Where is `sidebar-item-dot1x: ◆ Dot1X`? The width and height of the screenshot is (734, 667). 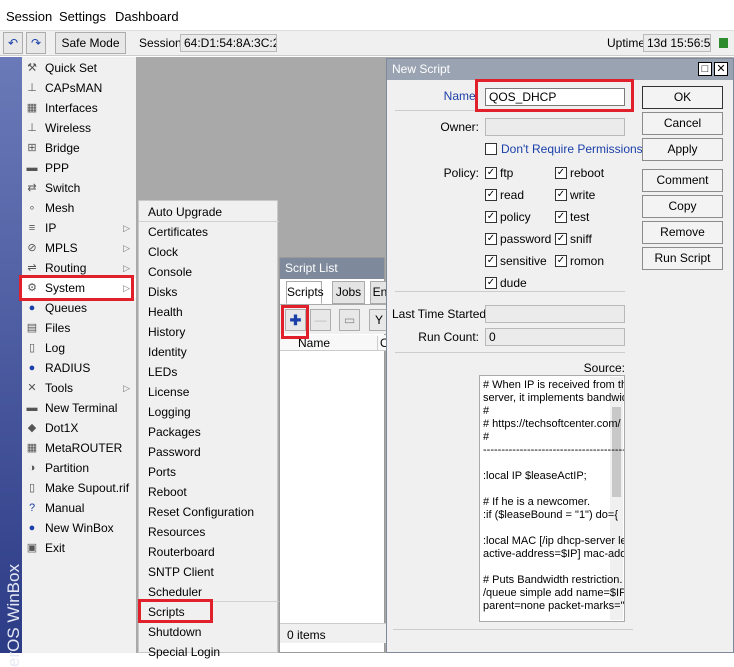 sidebar-item-dot1x: ◆ Dot1X is located at coordinates (79, 428).